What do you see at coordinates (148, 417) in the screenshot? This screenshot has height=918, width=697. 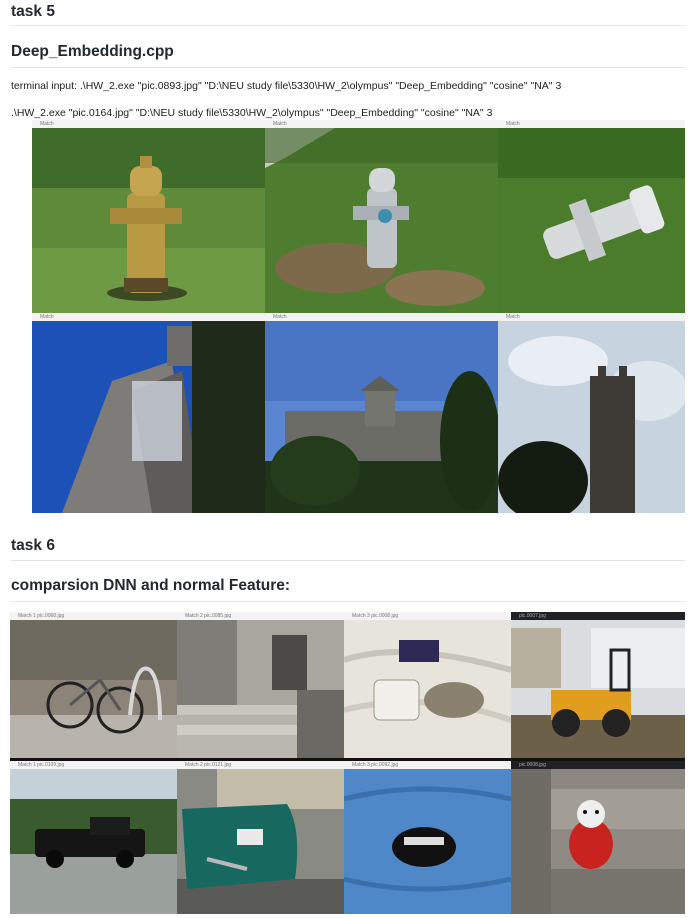 I see `stone-building-corner-photo` at bounding box center [148, 417].